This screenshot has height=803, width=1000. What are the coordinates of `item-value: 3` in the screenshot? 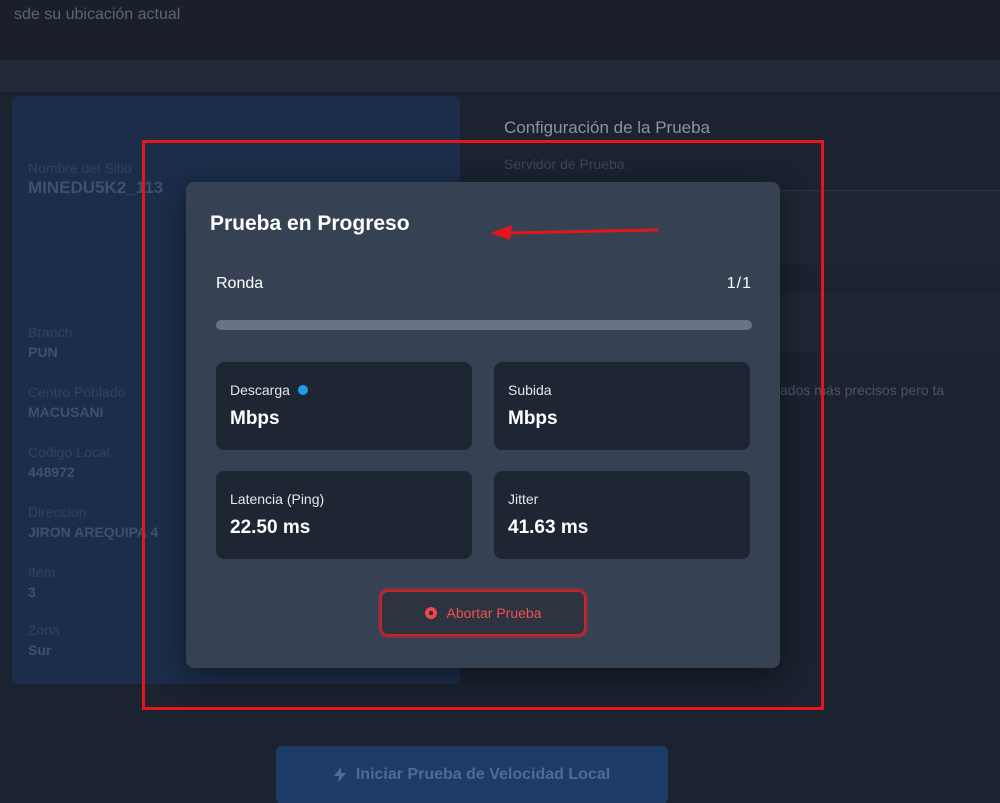 It's located at (32, 592).